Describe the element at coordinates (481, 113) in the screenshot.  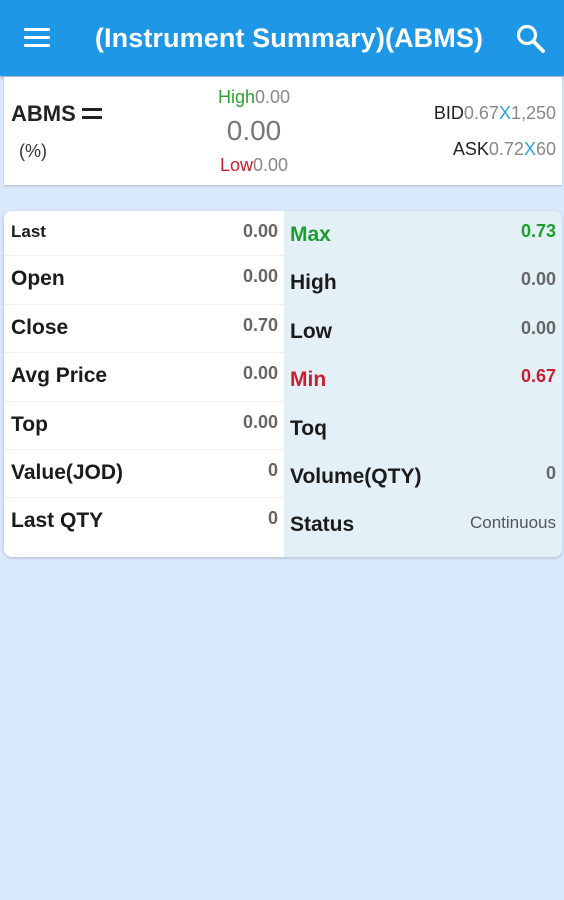
I see `bid-price: 0.67` at that location.